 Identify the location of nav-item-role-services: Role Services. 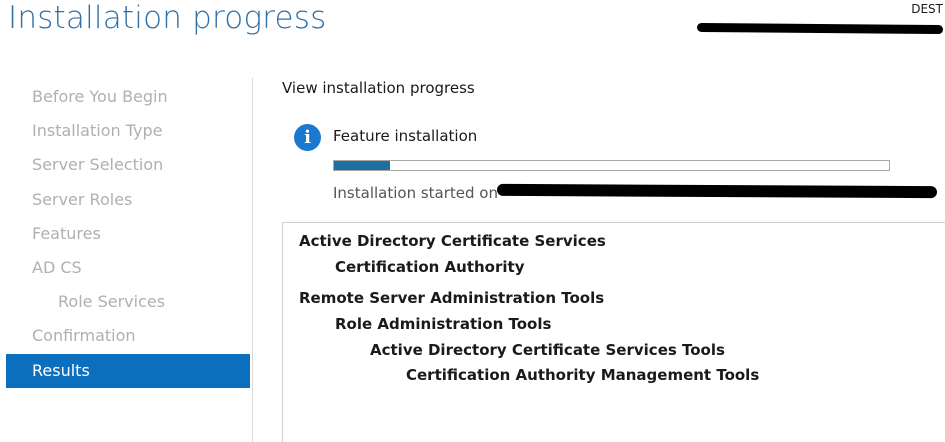
(128, 302).